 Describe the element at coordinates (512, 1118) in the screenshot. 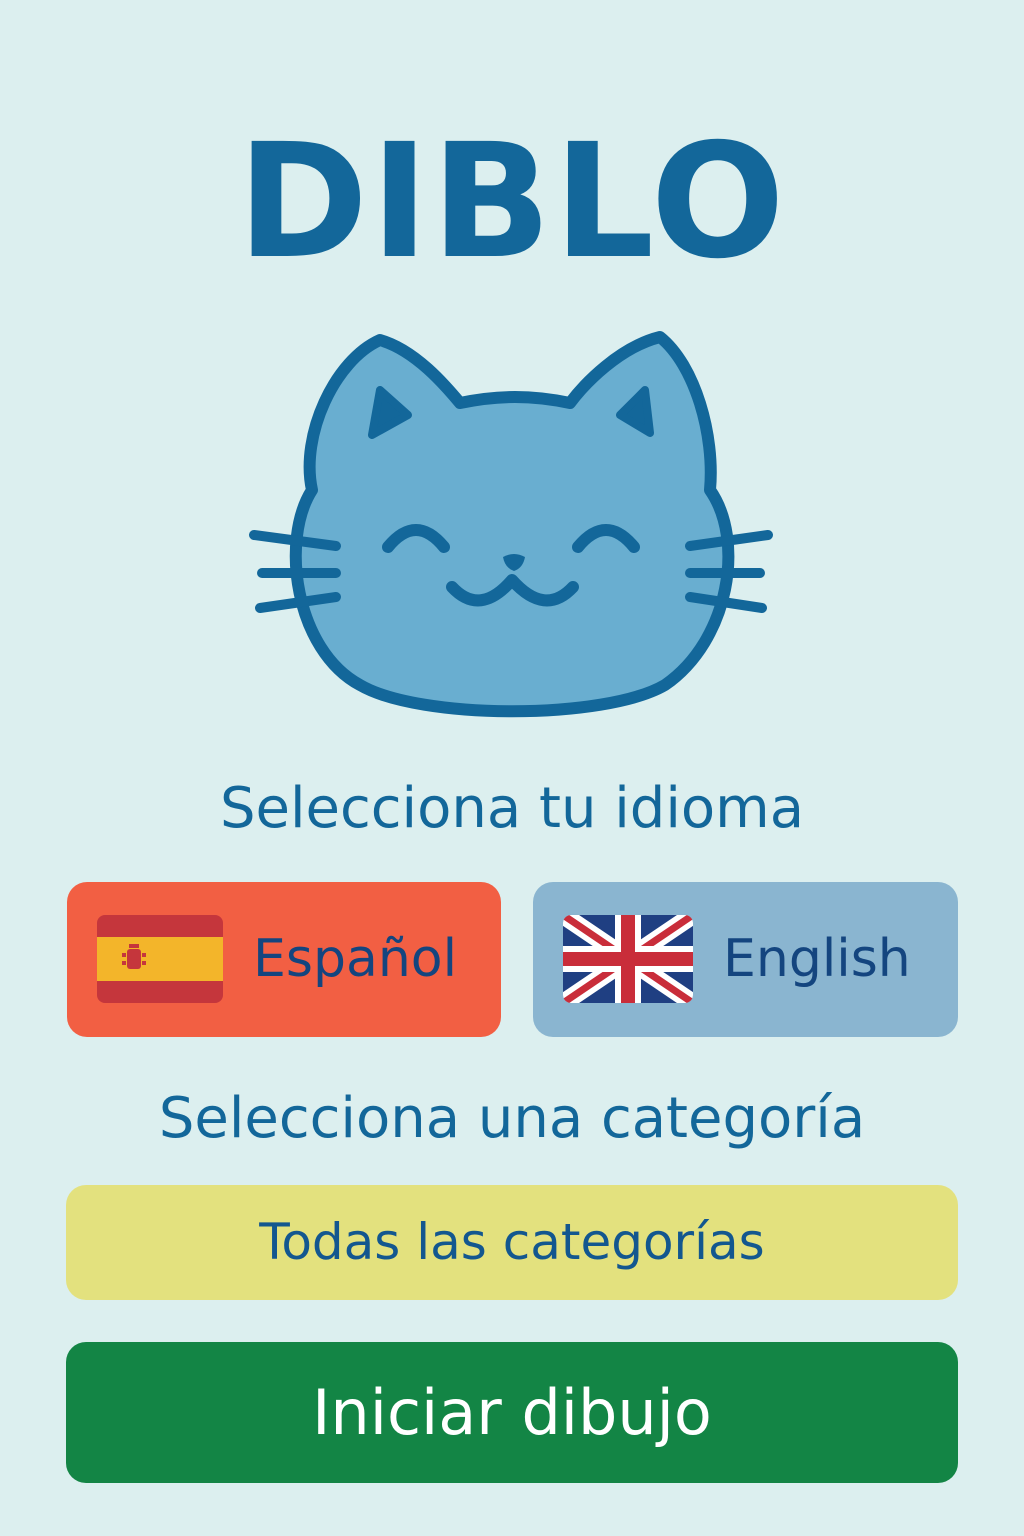

I see `category-heading: Selecciona una categoría` at that location.